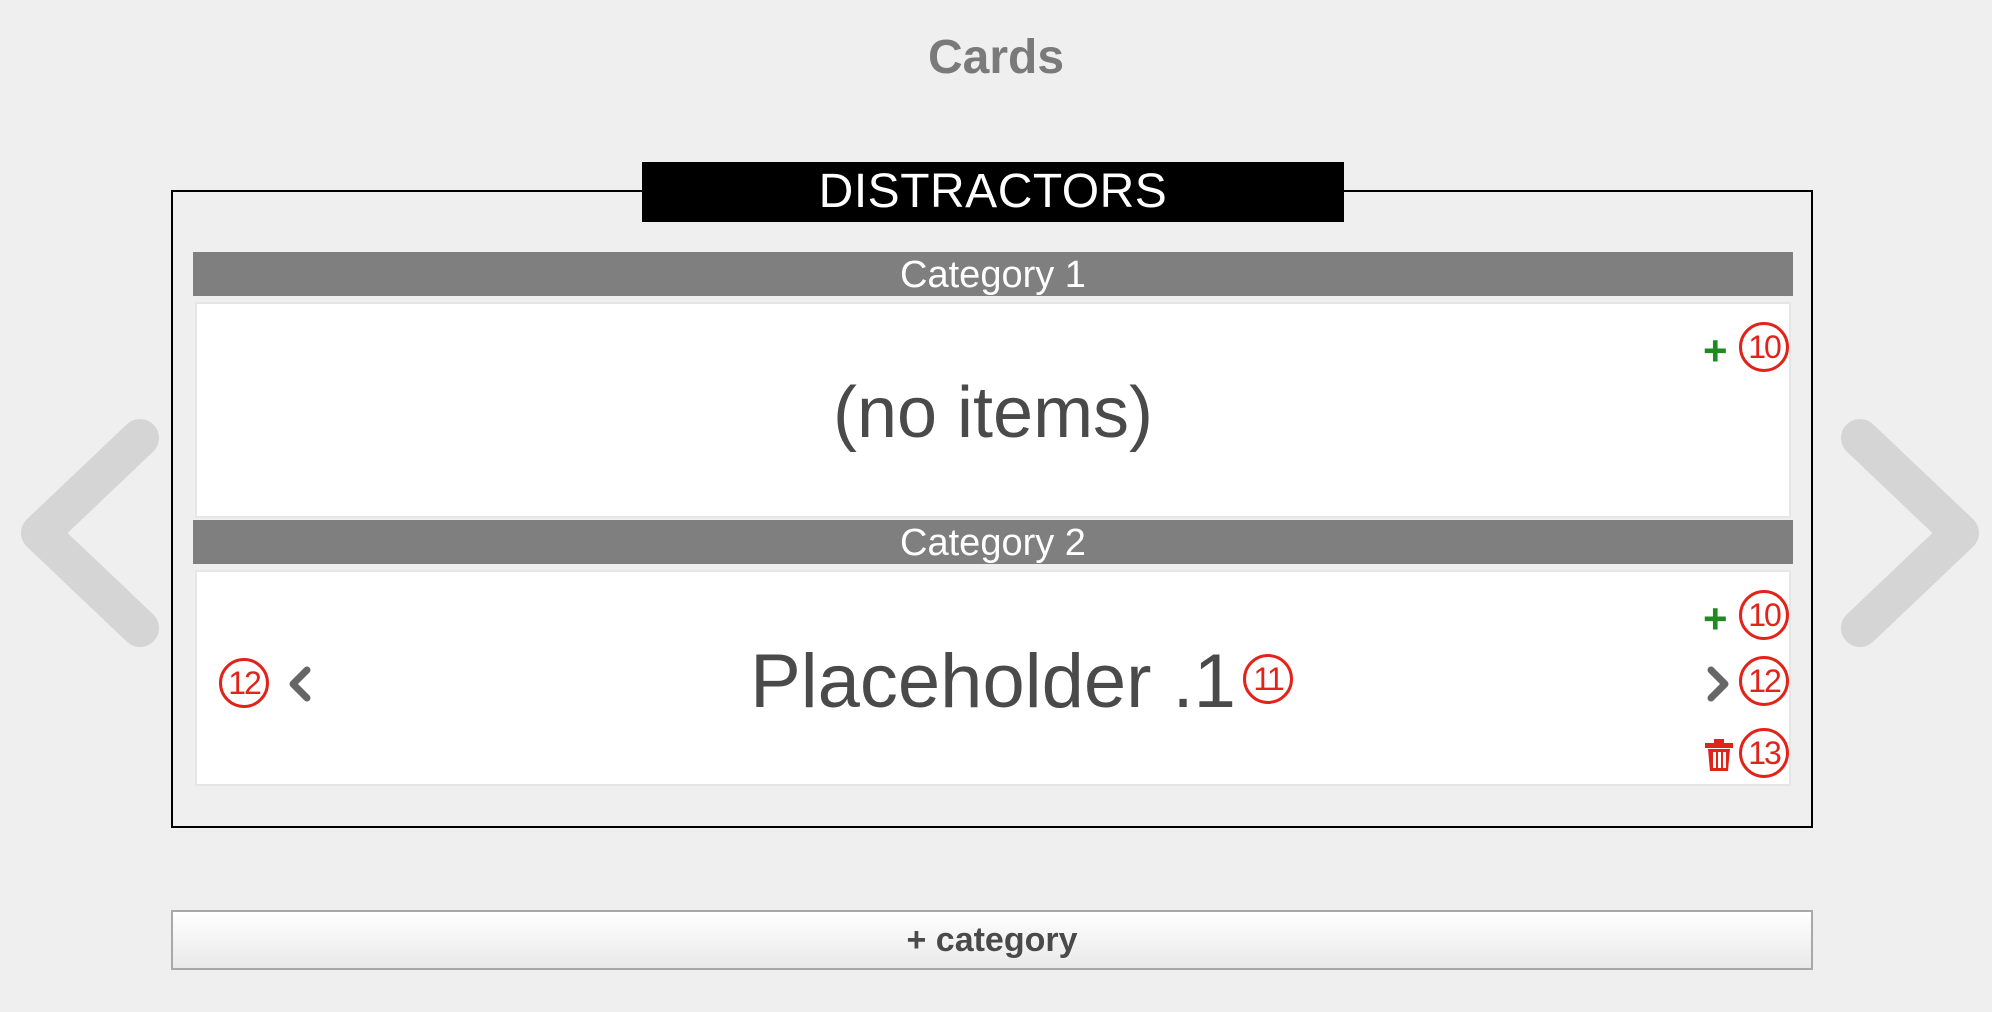  Describe the element at coordinates (1764, 753) in the screenshot. I see `annotation-marker: 13` at that location.